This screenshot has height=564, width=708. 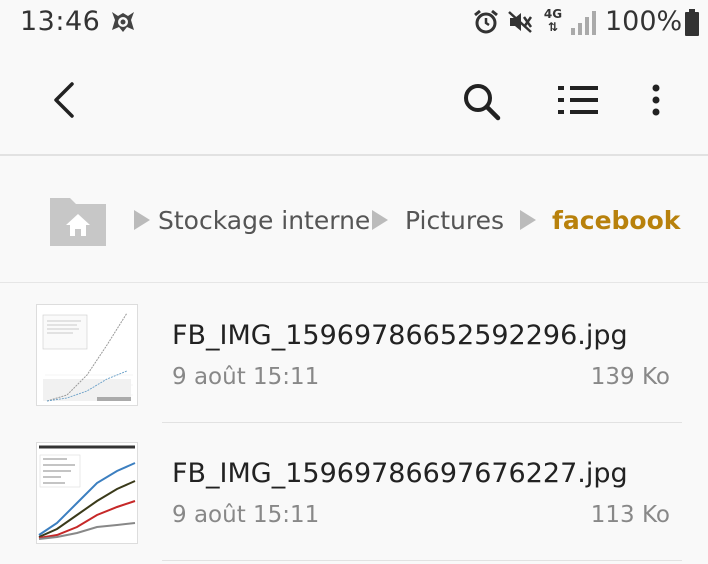 I want to click on more-options-button, so click(x=656, y=104).